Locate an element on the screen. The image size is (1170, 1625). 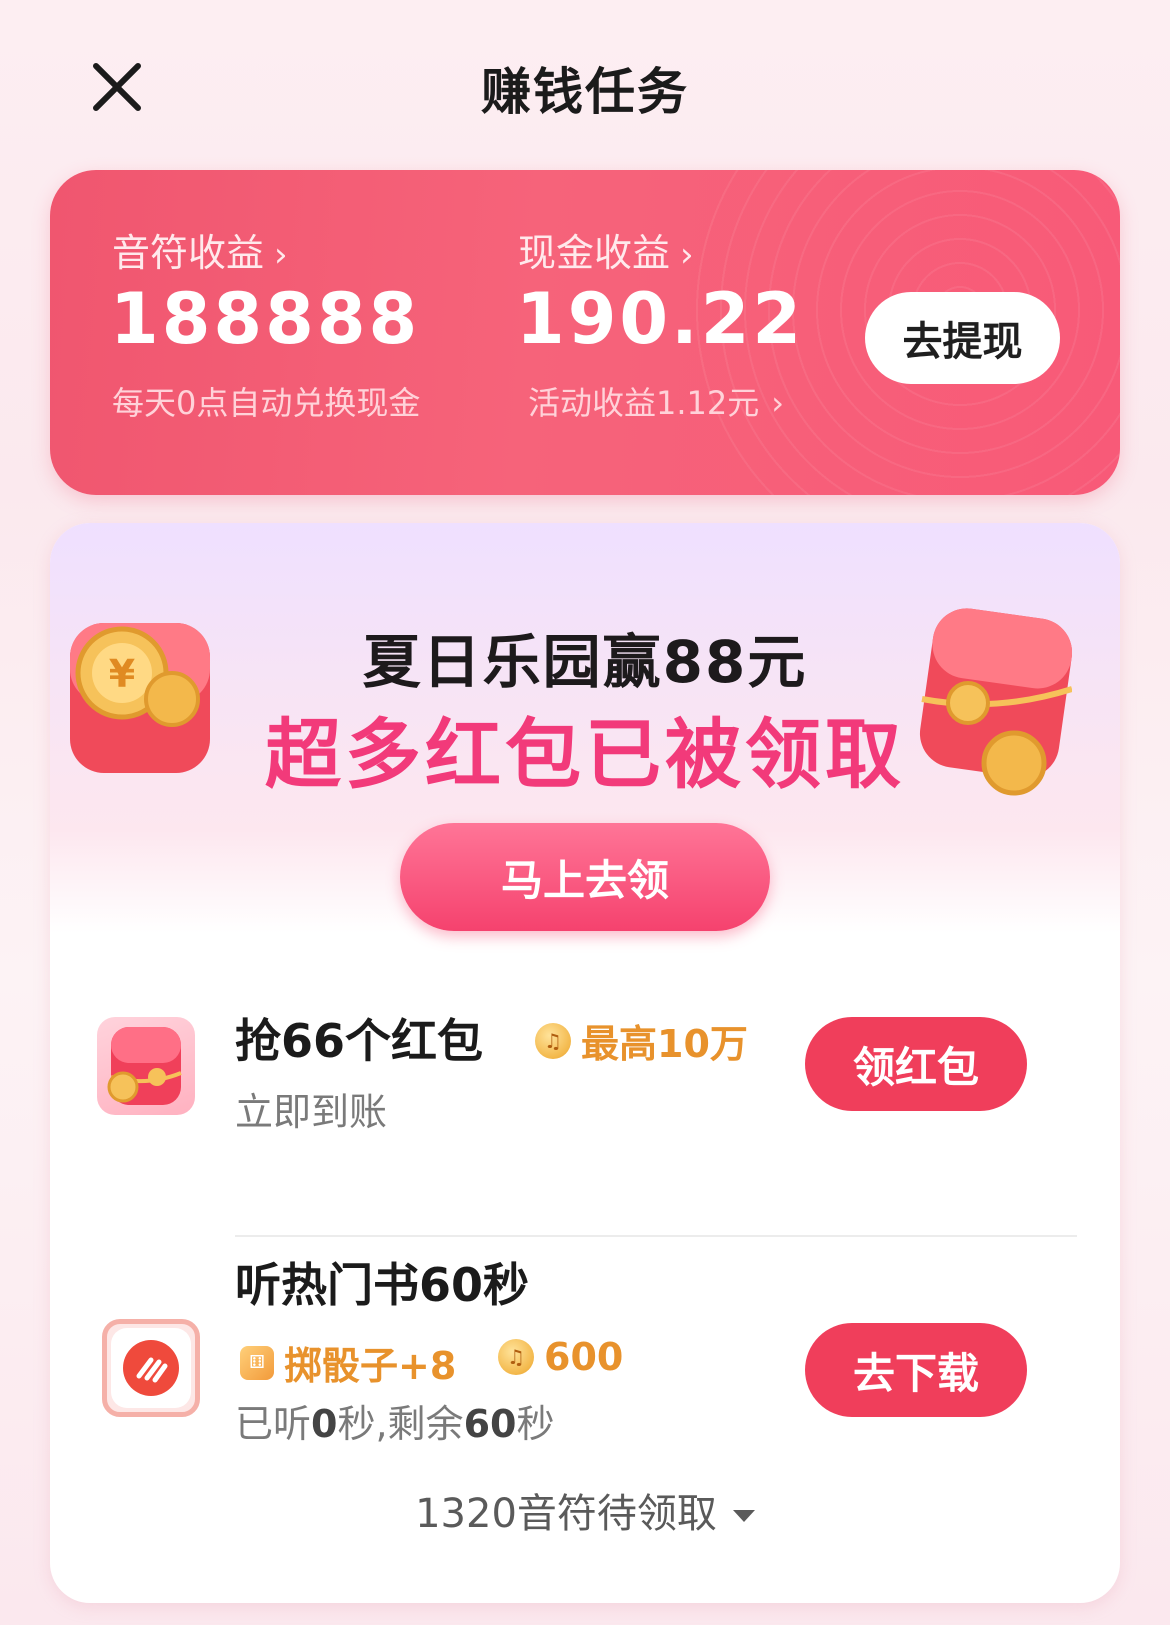
page-title: 赚钱任务 is located at coordinates (585, 92).